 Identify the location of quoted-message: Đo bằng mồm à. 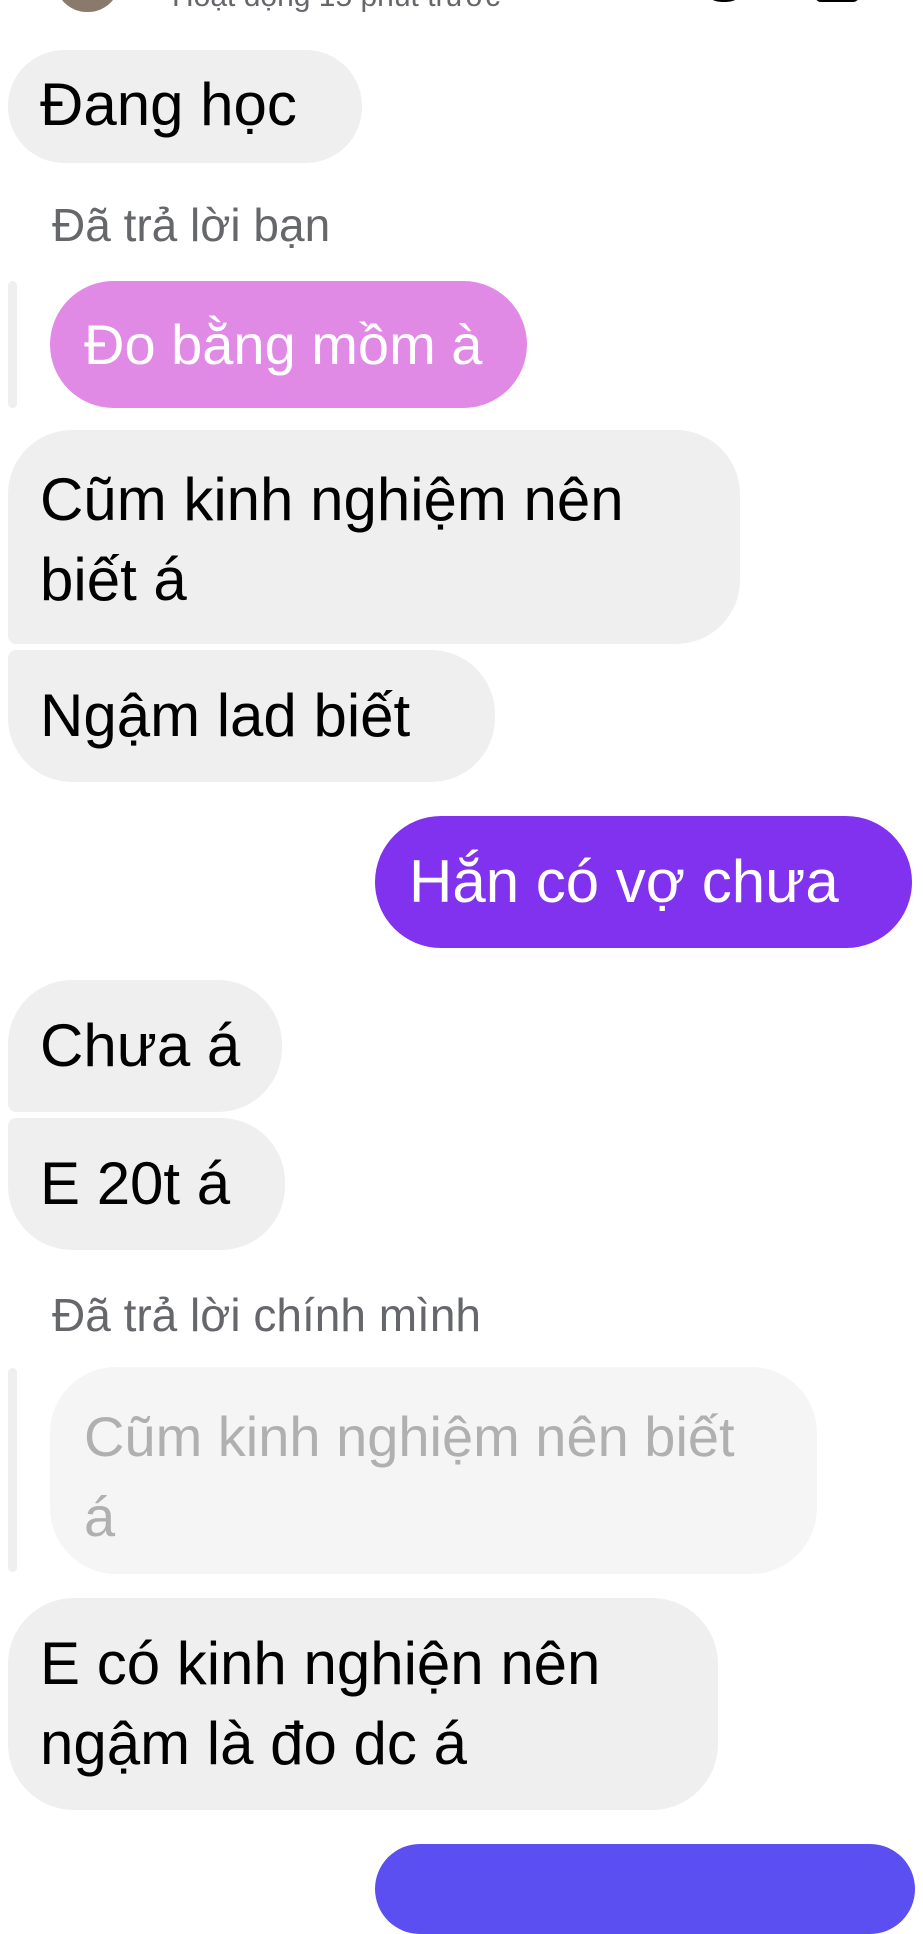
(288, 344).